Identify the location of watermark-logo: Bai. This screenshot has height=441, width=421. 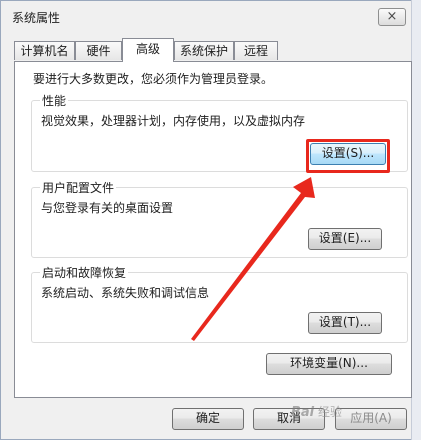
(303, 412).